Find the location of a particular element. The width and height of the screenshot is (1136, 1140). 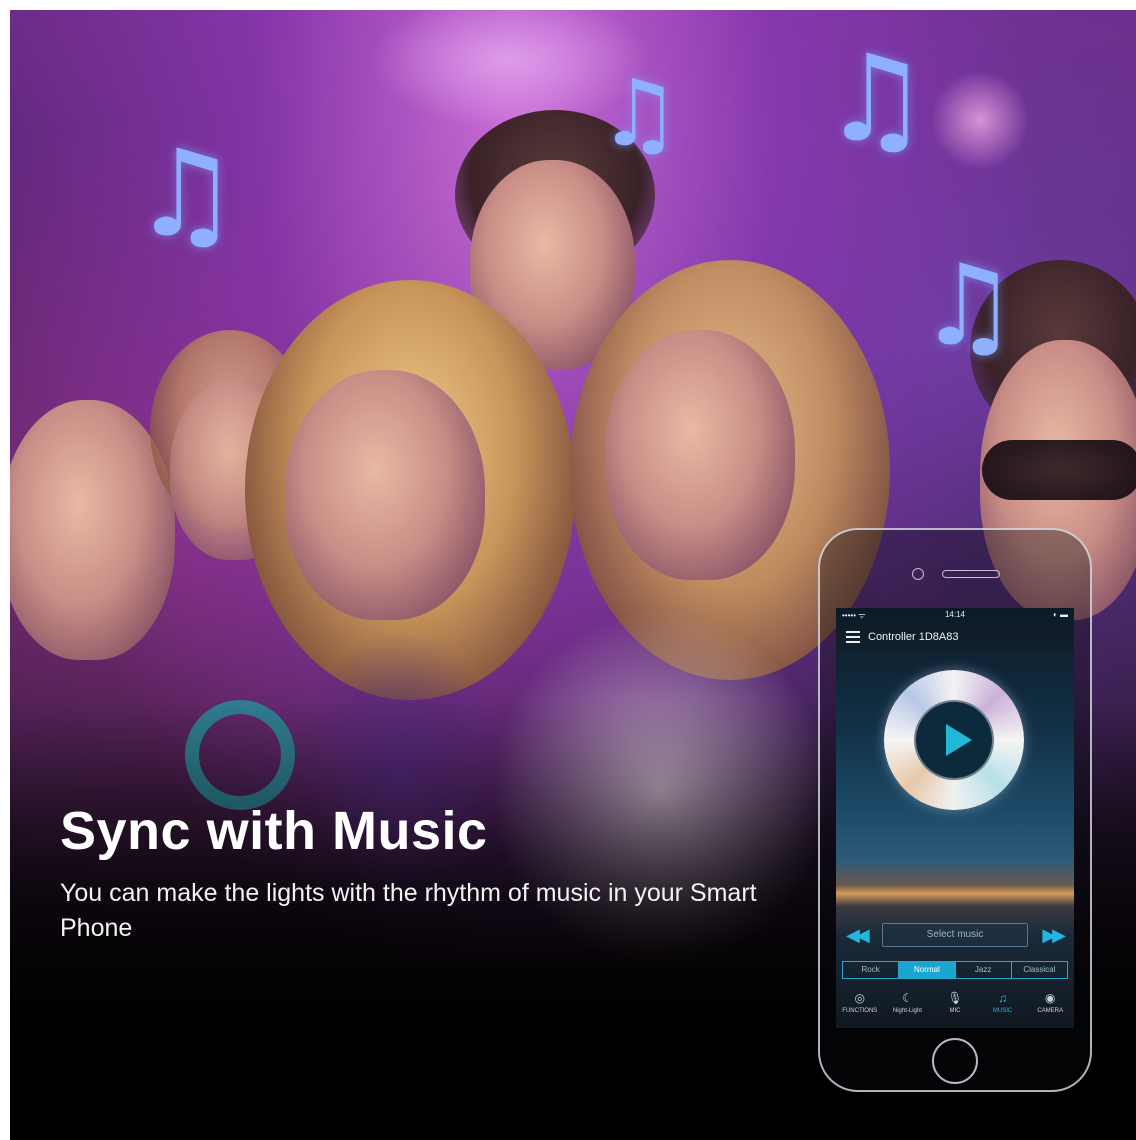

tab-music: ♫ MUSIC is located at coordinates (1003, 1009).